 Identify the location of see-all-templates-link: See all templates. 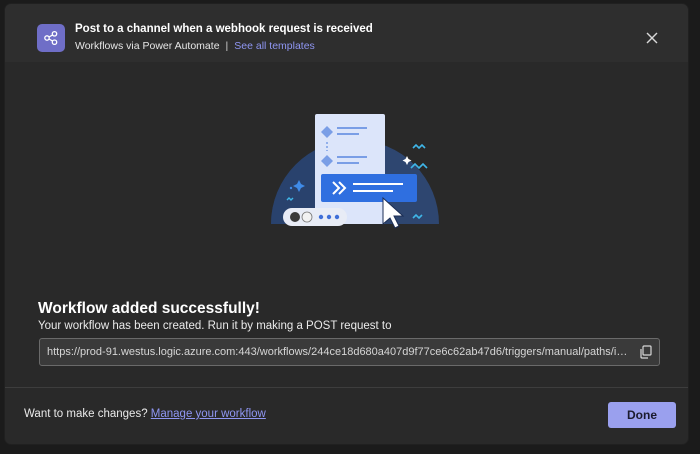
(274, 46).